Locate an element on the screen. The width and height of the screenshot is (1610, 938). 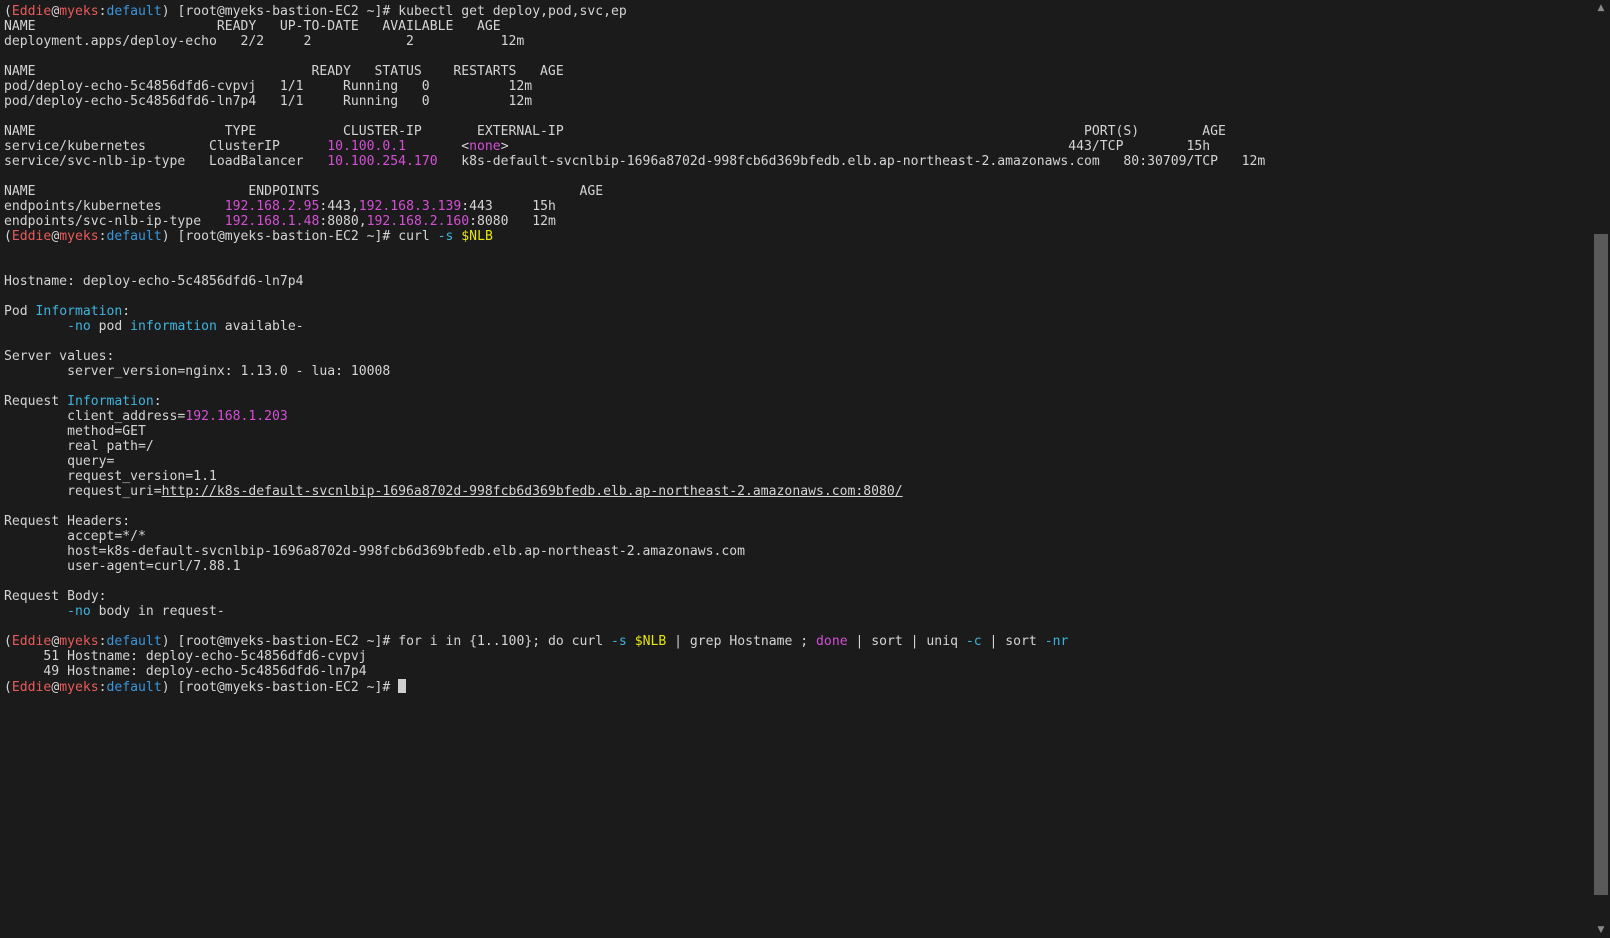
vertical-scrollbar: ▲ ▼ is located at coordinates (1601, 469).